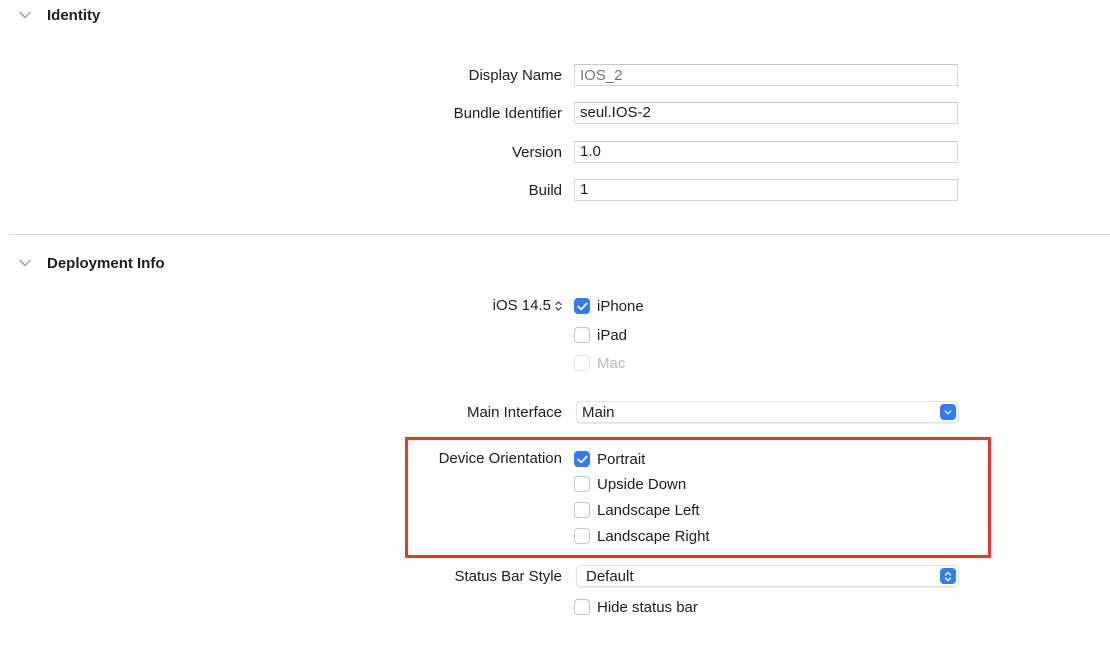  I want to click on hide-status-bar-row: Hide status bar, so click(636, 607).